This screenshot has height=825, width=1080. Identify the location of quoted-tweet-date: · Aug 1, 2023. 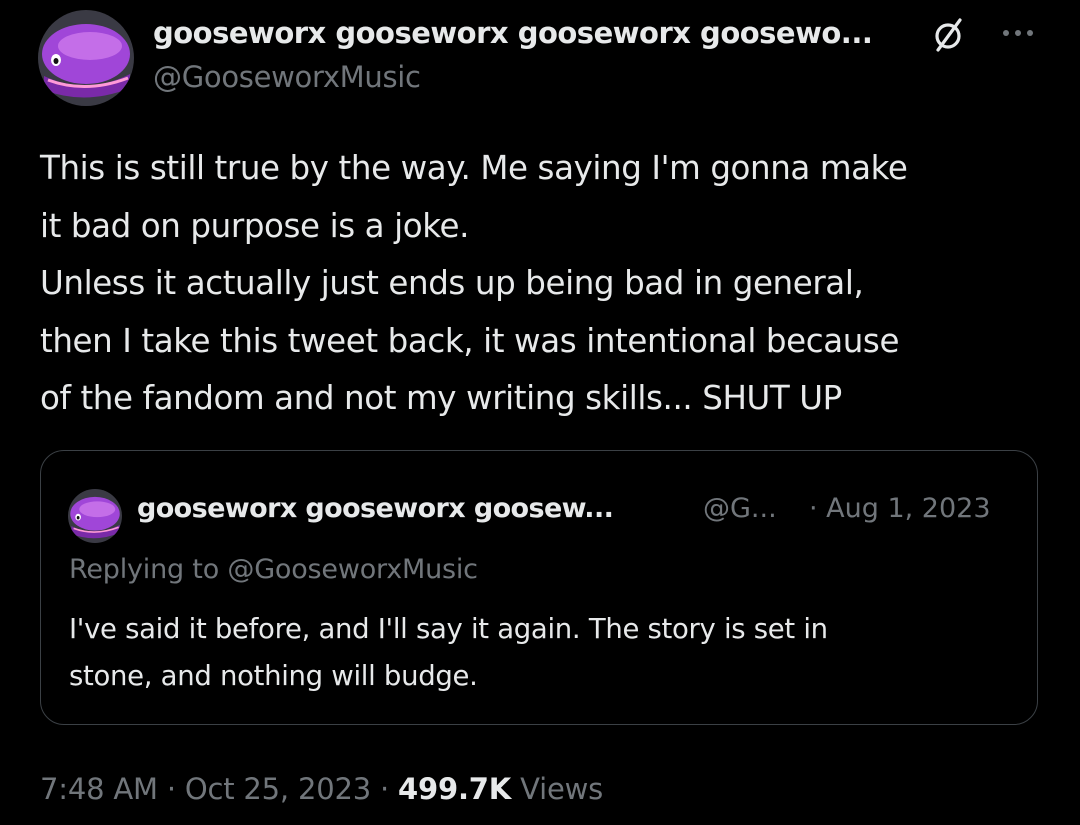
(900, 508).